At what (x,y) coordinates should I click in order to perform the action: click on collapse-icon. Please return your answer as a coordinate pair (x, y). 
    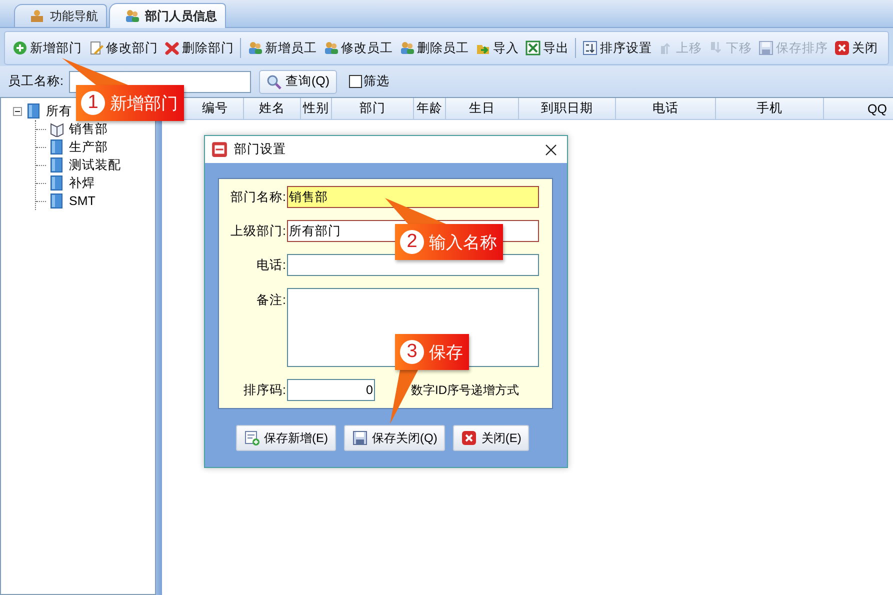
    Looking at the image, I should click on (17, 111).